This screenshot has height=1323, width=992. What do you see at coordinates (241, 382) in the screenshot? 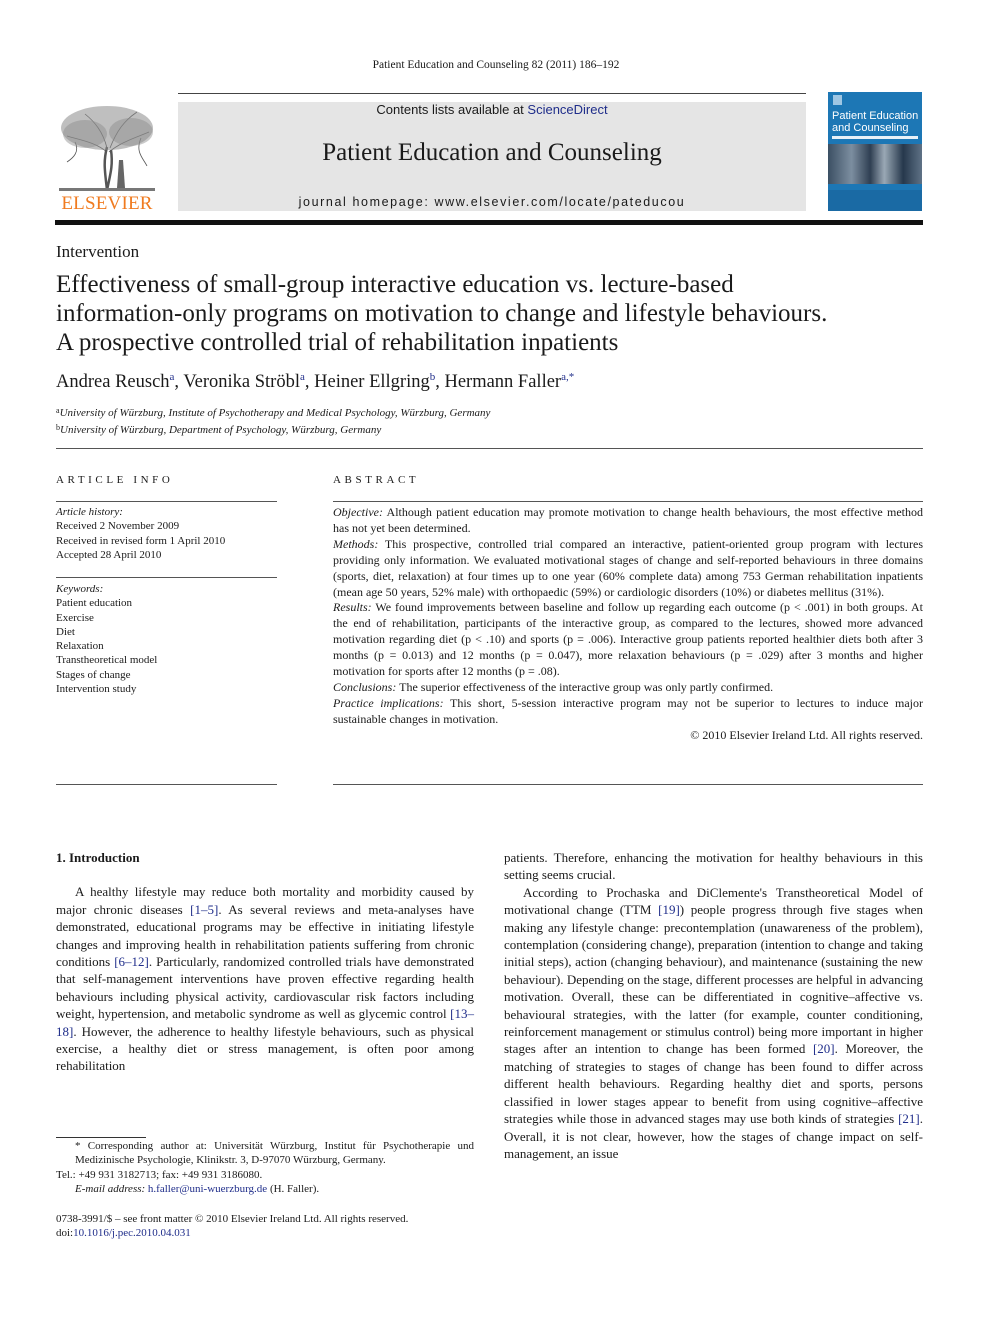
I see `author-name: Veronika Ströbl` at bounding box center [241, 382].